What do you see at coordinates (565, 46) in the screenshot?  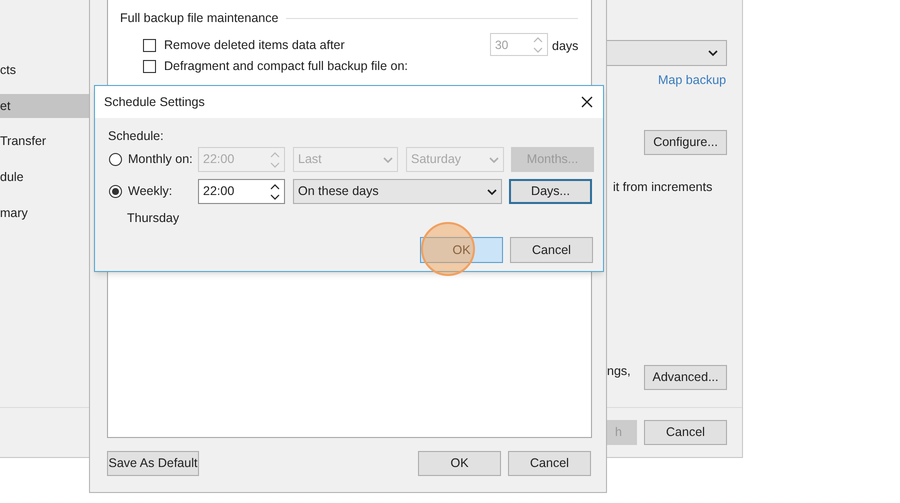 I see `days-unit: days` at bounding box center [565, 46].